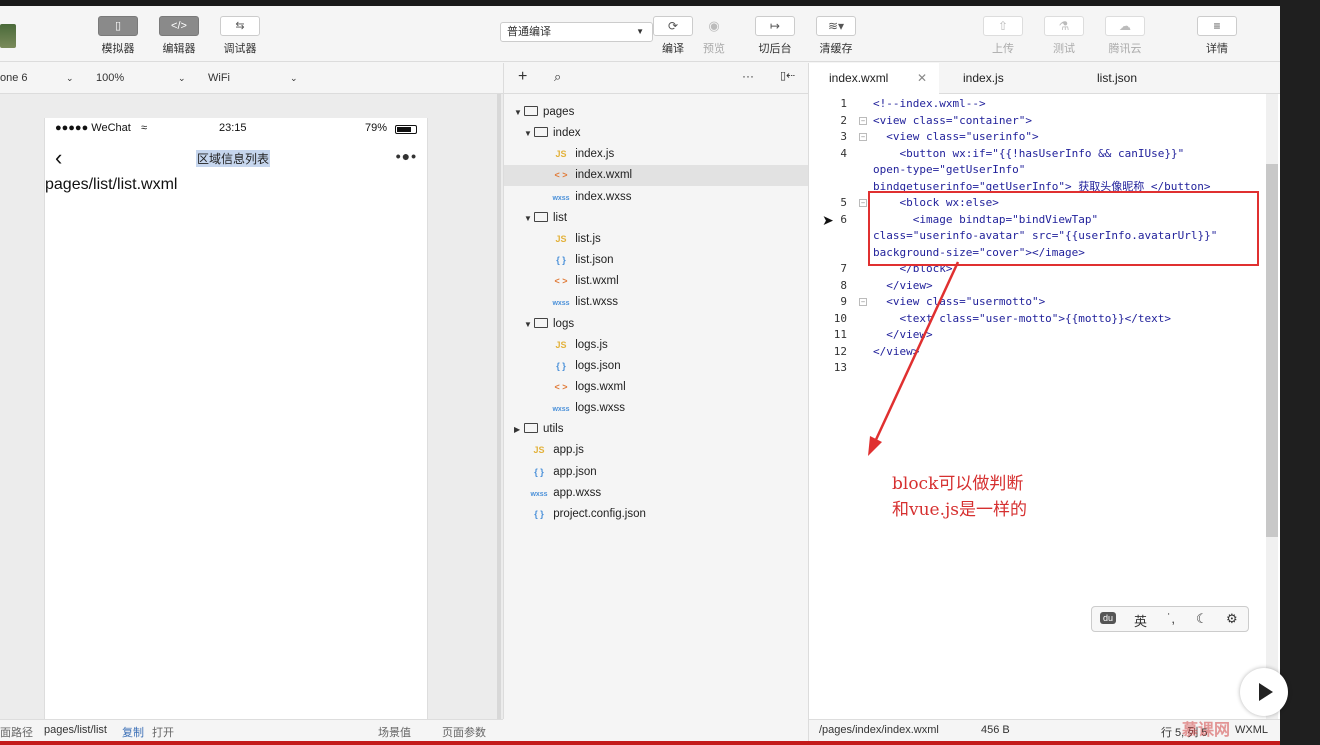  Describe the element at coordinates (840, 367) in the screenshot. I see `line-number: 13` at that location.